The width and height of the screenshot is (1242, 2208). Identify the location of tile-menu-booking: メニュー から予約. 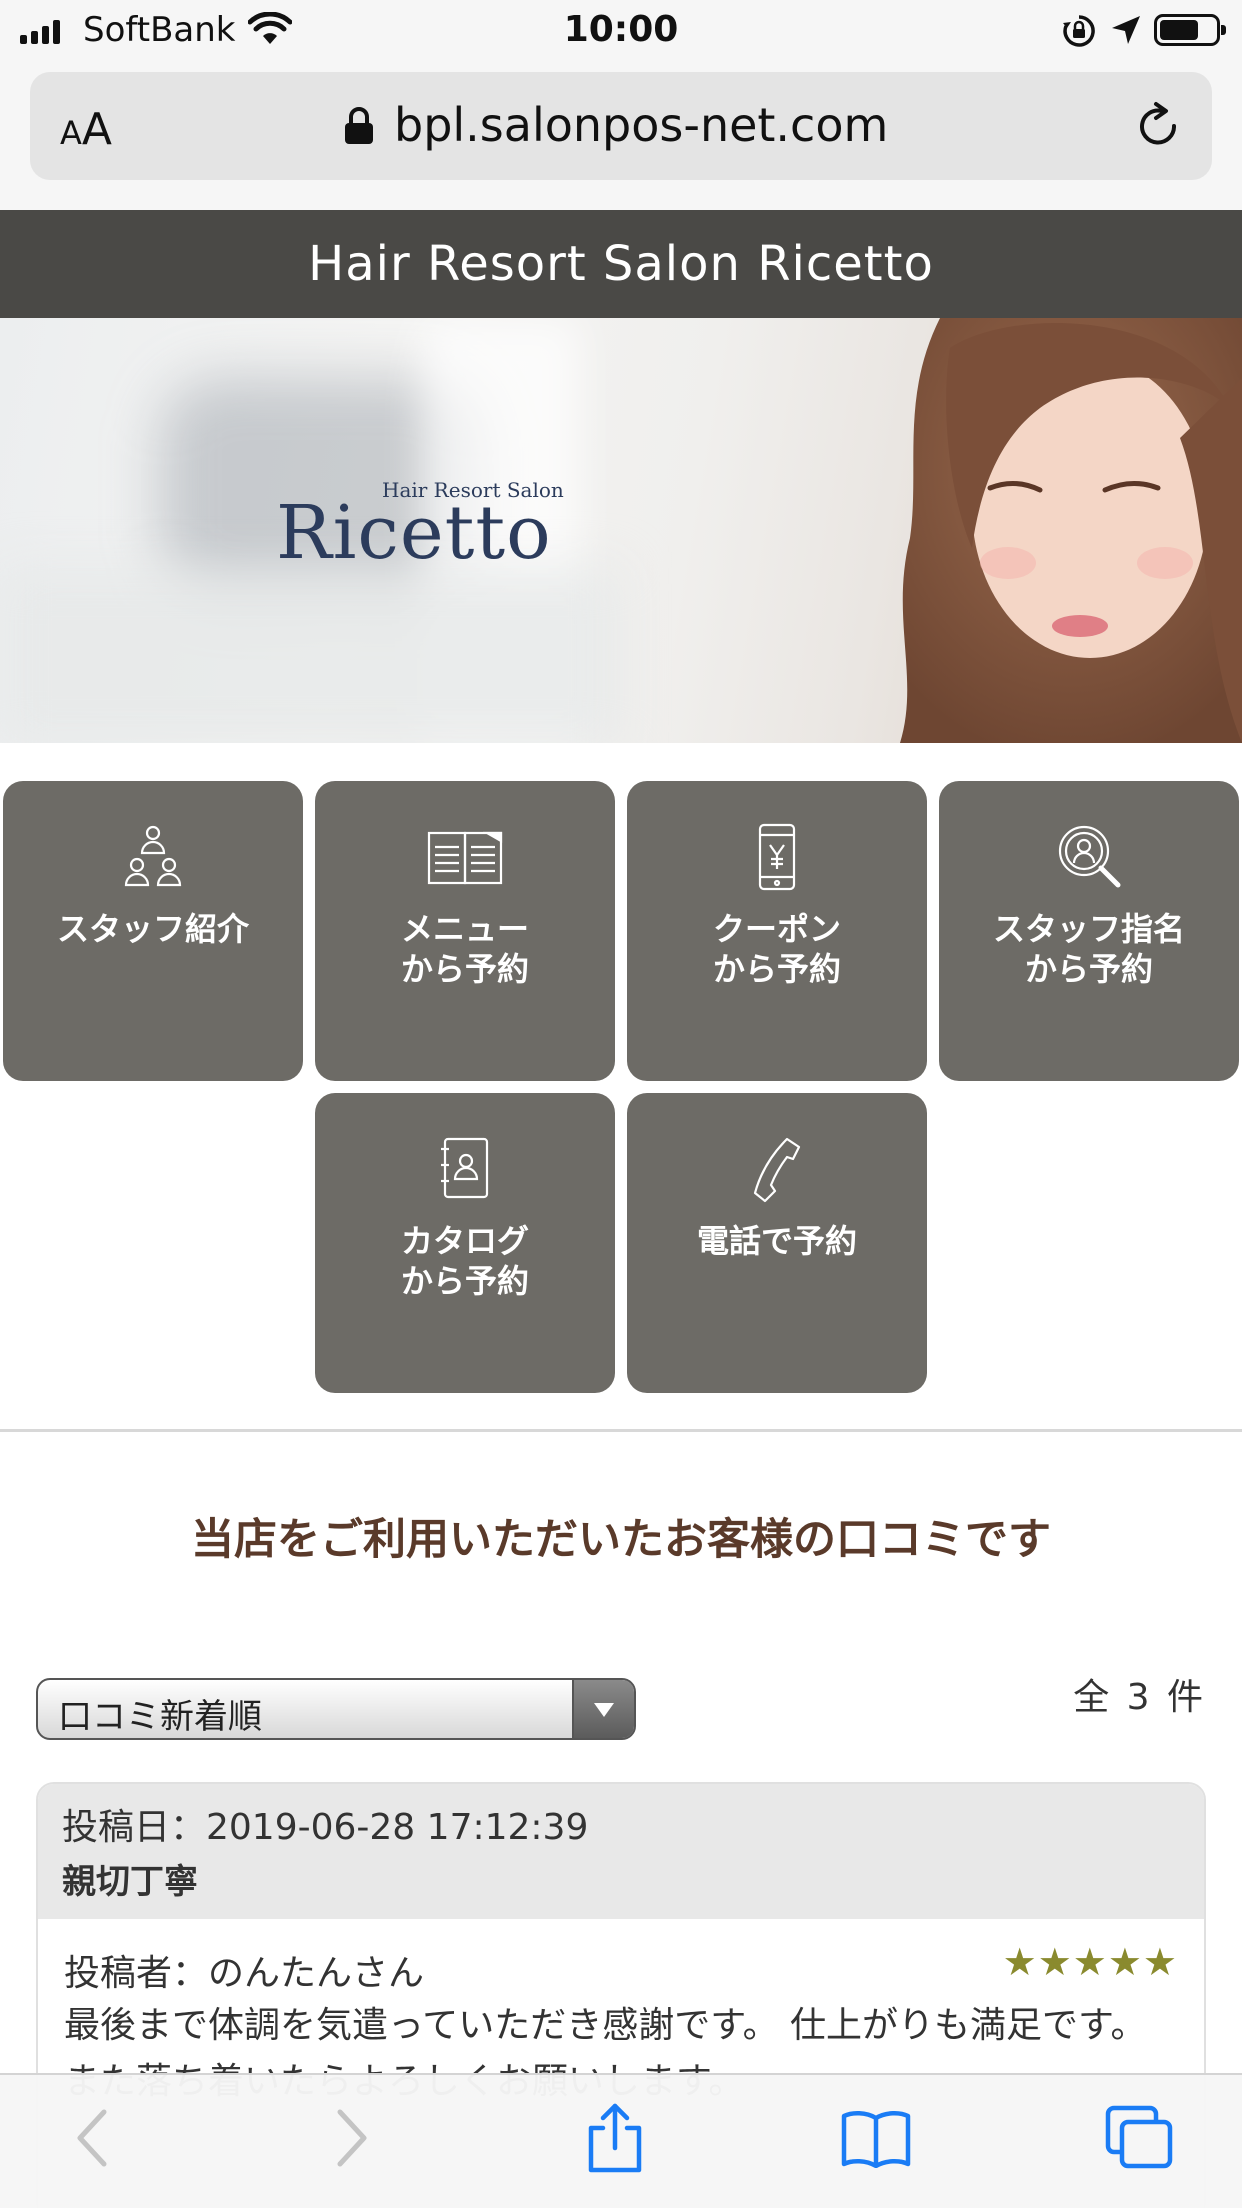
(465, 931).